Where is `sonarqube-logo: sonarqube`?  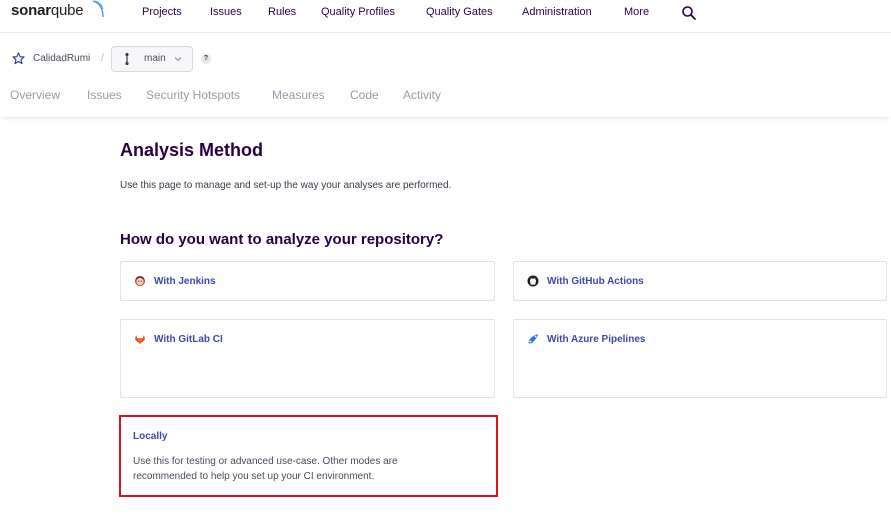 sonarqube-logo: sonarqube is located at coordinates (47, 10).